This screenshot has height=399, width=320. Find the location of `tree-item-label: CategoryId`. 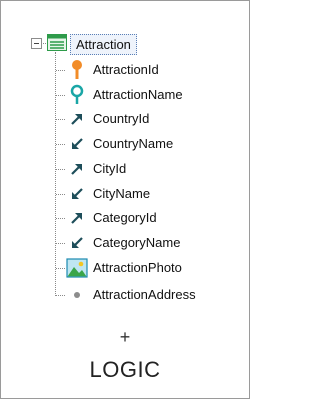

tree-item-label: CategoryId is located at coordinates (125, 217).